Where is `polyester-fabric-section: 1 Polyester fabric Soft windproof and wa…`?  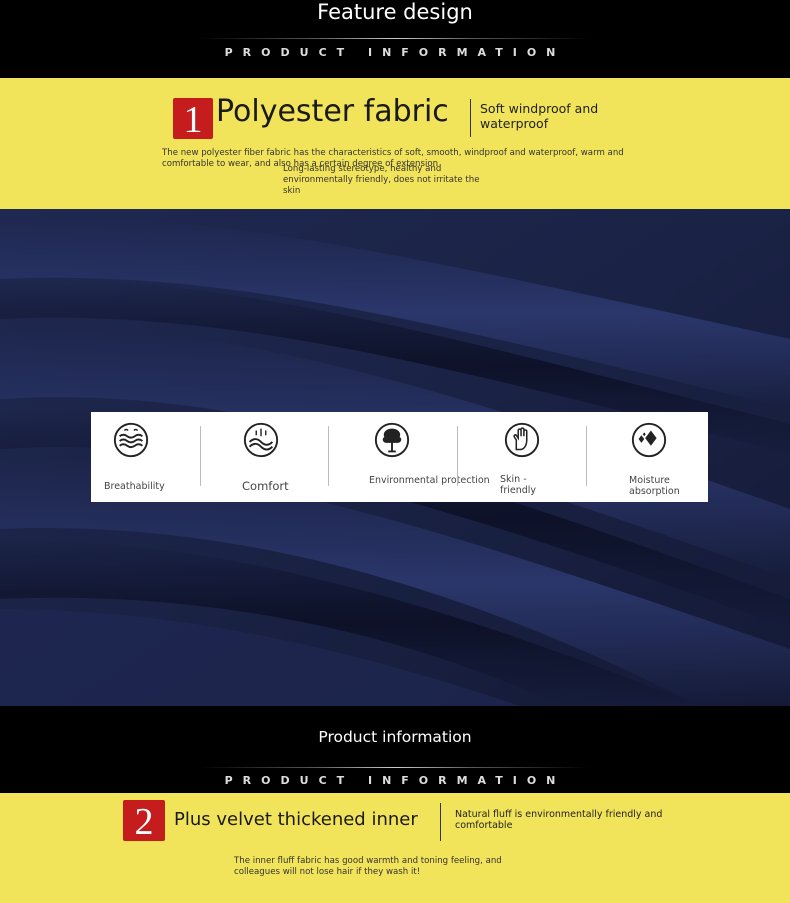 polyester-fabric-section: 1 Polyester fabric Soft windproof and wa… is located at coordinates (395, 143).